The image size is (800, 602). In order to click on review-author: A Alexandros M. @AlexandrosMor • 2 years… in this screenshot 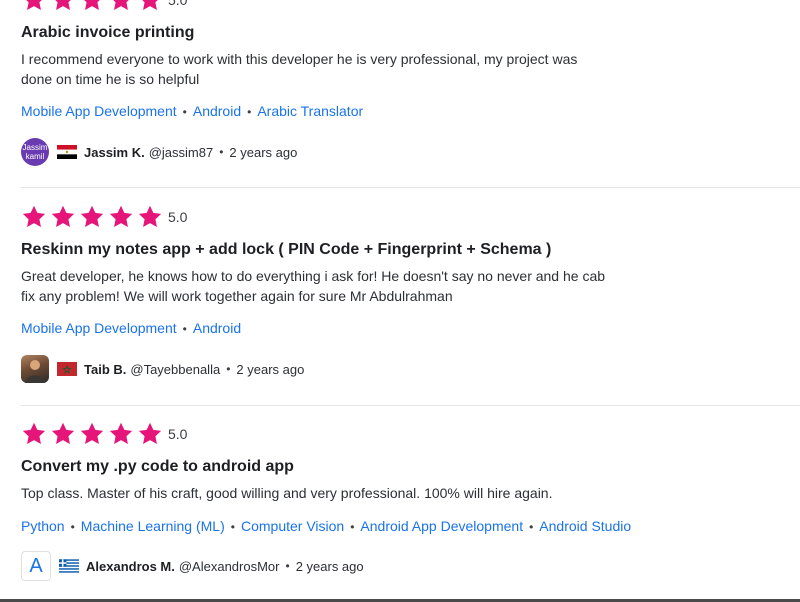, I will do `click(192, 566)`.